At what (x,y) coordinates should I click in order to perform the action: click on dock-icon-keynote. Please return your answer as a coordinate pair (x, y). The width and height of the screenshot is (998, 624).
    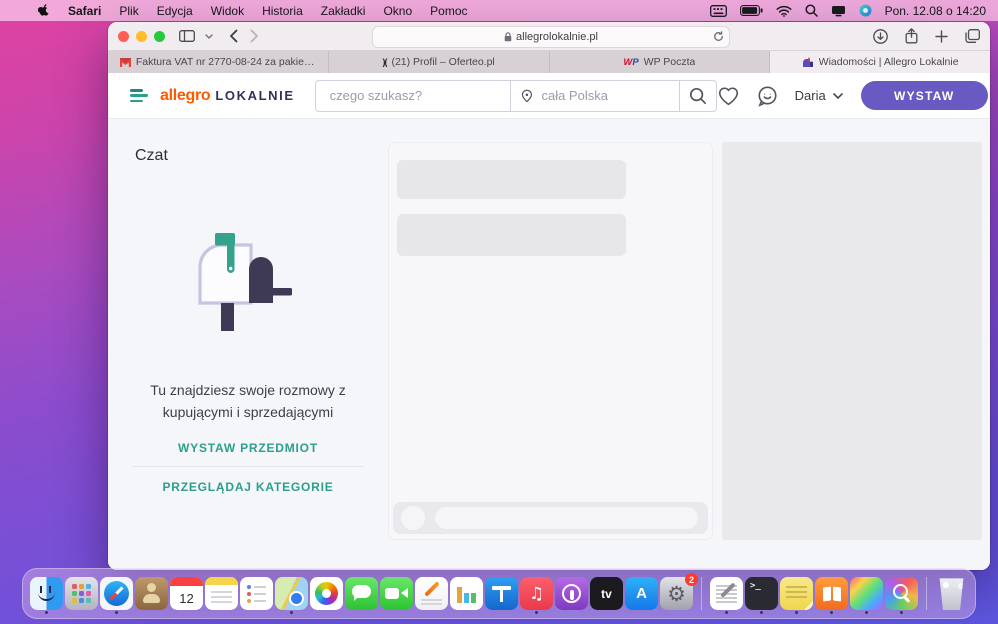
    Looking at the image, I should click on (501, 593).